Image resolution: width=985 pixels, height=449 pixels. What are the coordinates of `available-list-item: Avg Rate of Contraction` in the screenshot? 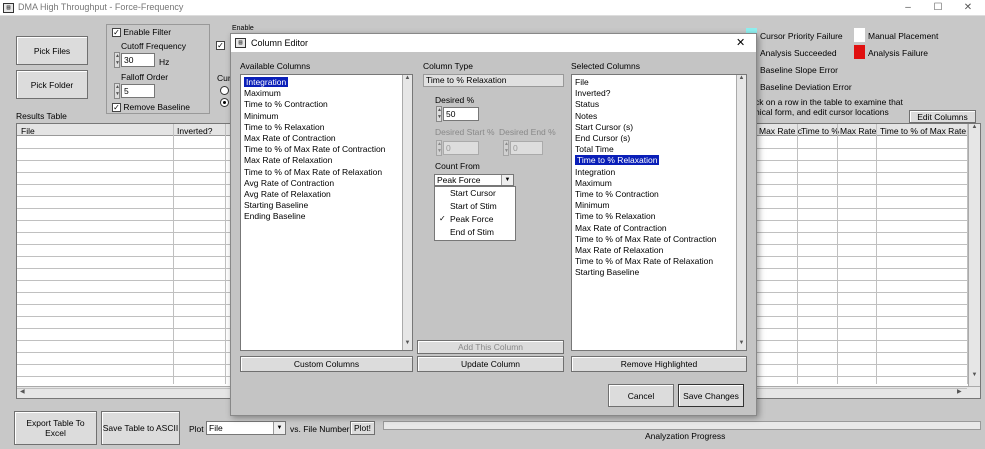 It's located at (289, 183).